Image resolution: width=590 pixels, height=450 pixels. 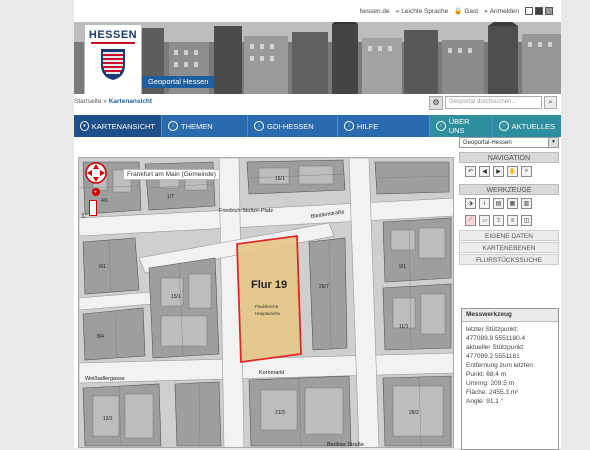 I want to click on print-icon: ▤, so click(x=498, y=203).